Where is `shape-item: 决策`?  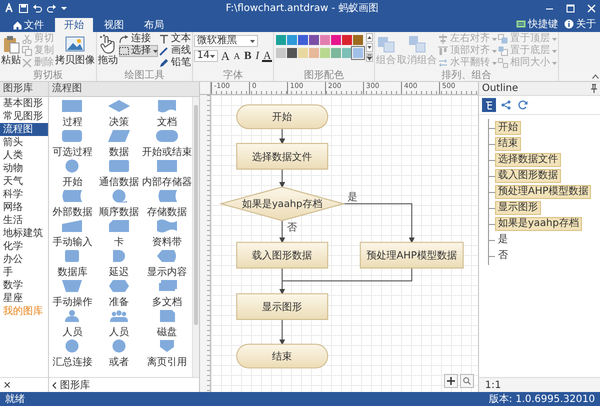 shape-item: 决策 is located at coordinates (119, 113).